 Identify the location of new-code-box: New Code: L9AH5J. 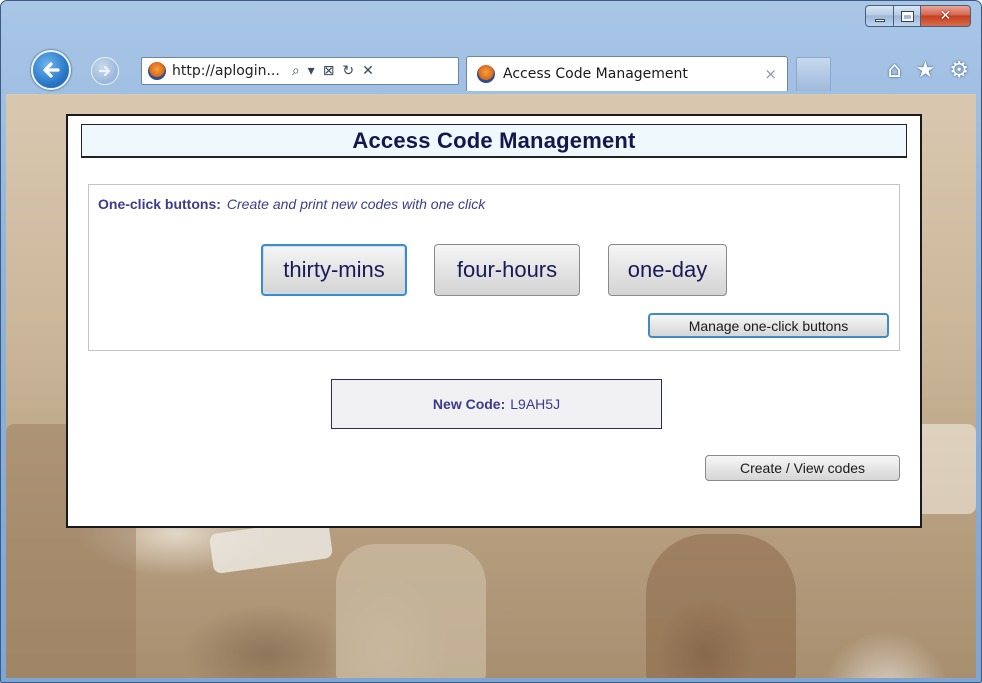
(496, 404).